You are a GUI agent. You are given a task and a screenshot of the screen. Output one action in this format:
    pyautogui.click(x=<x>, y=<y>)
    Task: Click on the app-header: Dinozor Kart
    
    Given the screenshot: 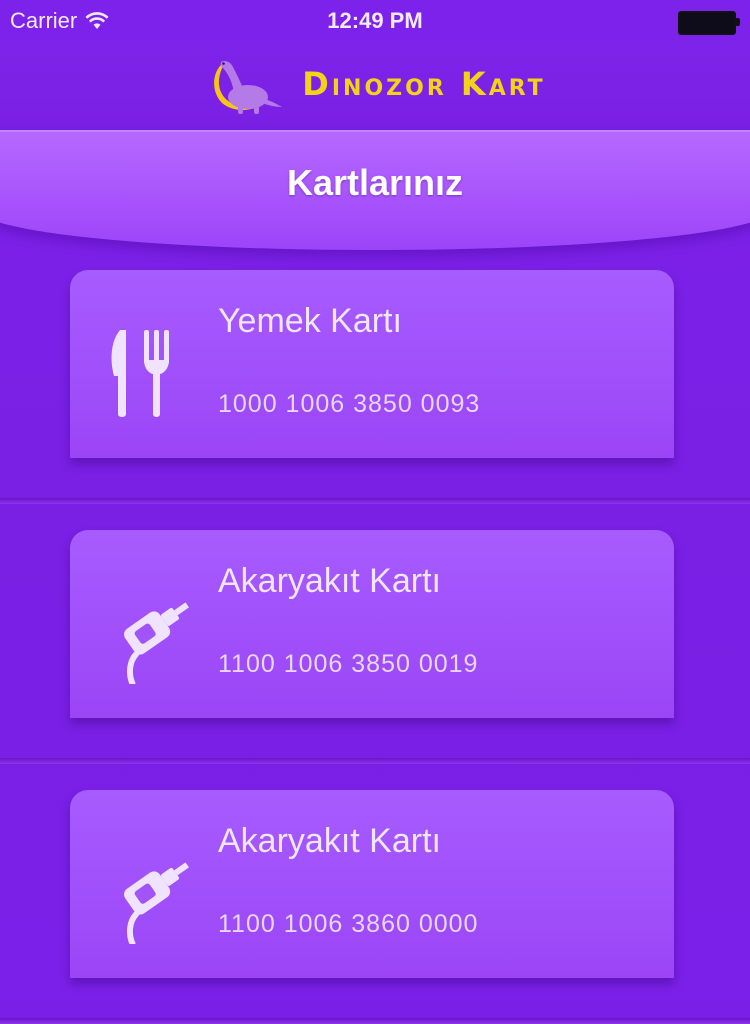 What is the action you would take?
    pyautogui.click(x=375, y=86)
    